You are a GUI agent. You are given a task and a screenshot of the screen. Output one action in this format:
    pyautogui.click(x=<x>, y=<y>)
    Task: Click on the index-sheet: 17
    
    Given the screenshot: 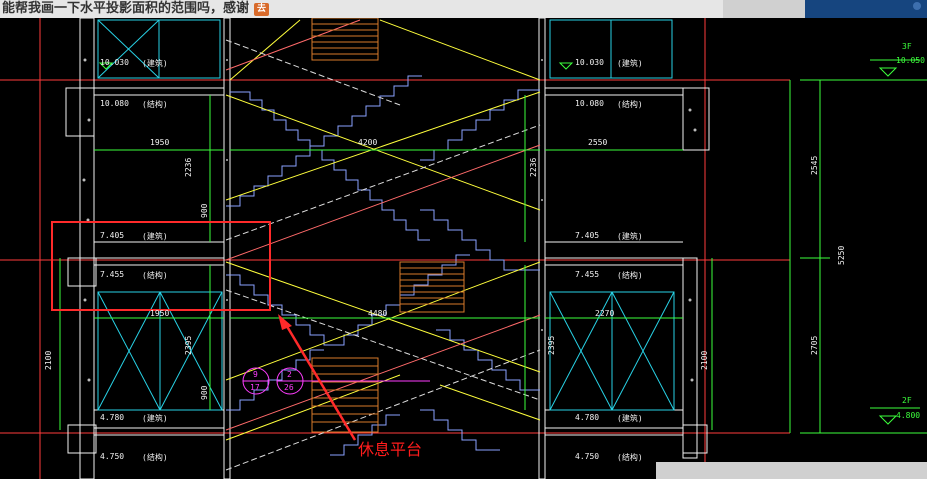 What is the action you would take?
    pyautogui.click(x=255, y=387)
    